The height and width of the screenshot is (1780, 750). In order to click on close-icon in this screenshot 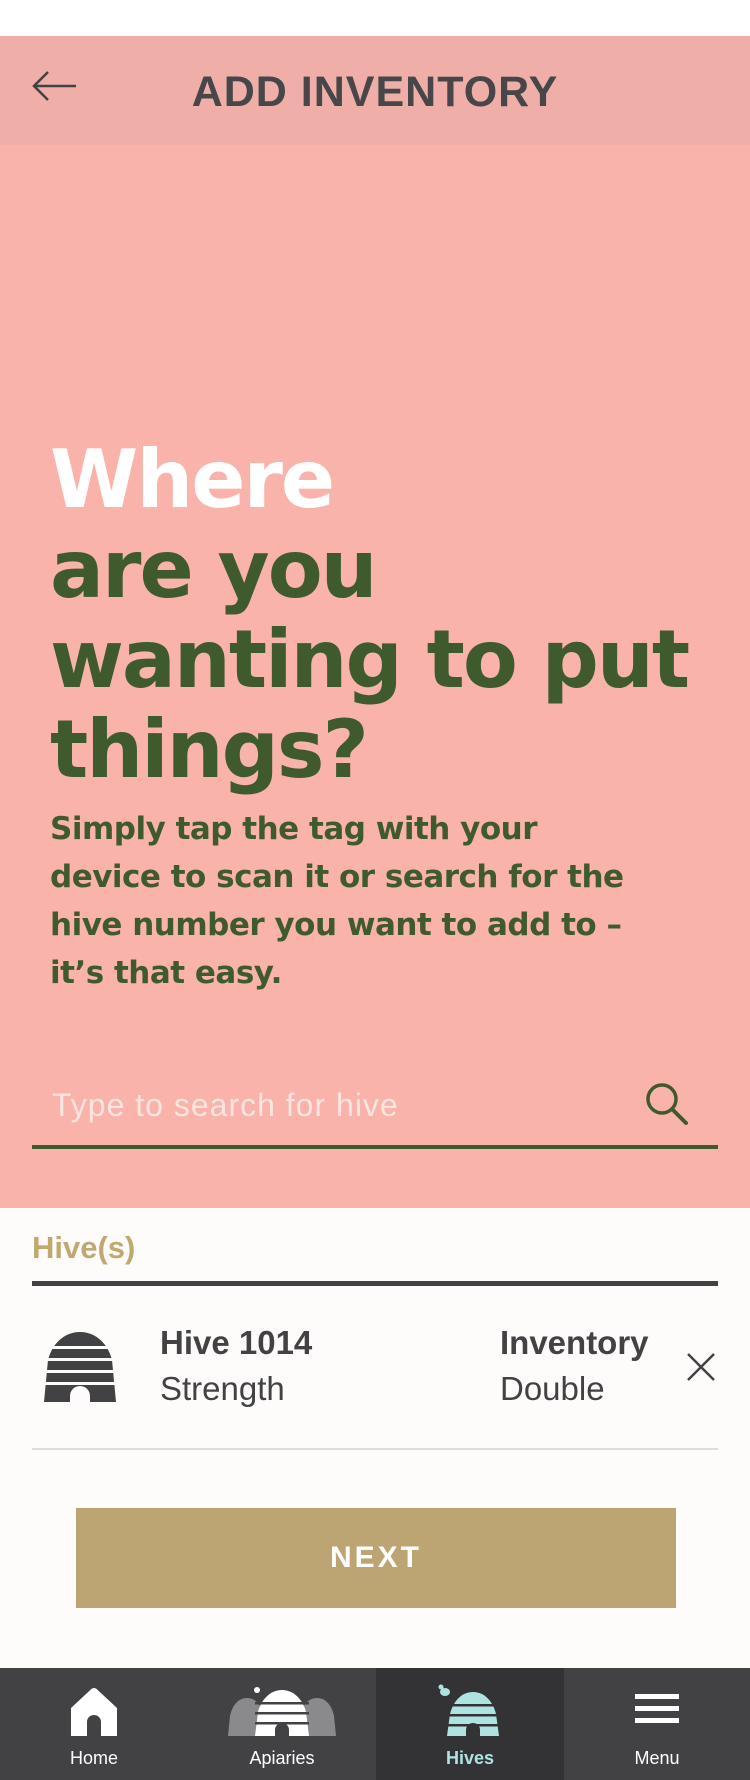, I will do `click(701, 1367)`.